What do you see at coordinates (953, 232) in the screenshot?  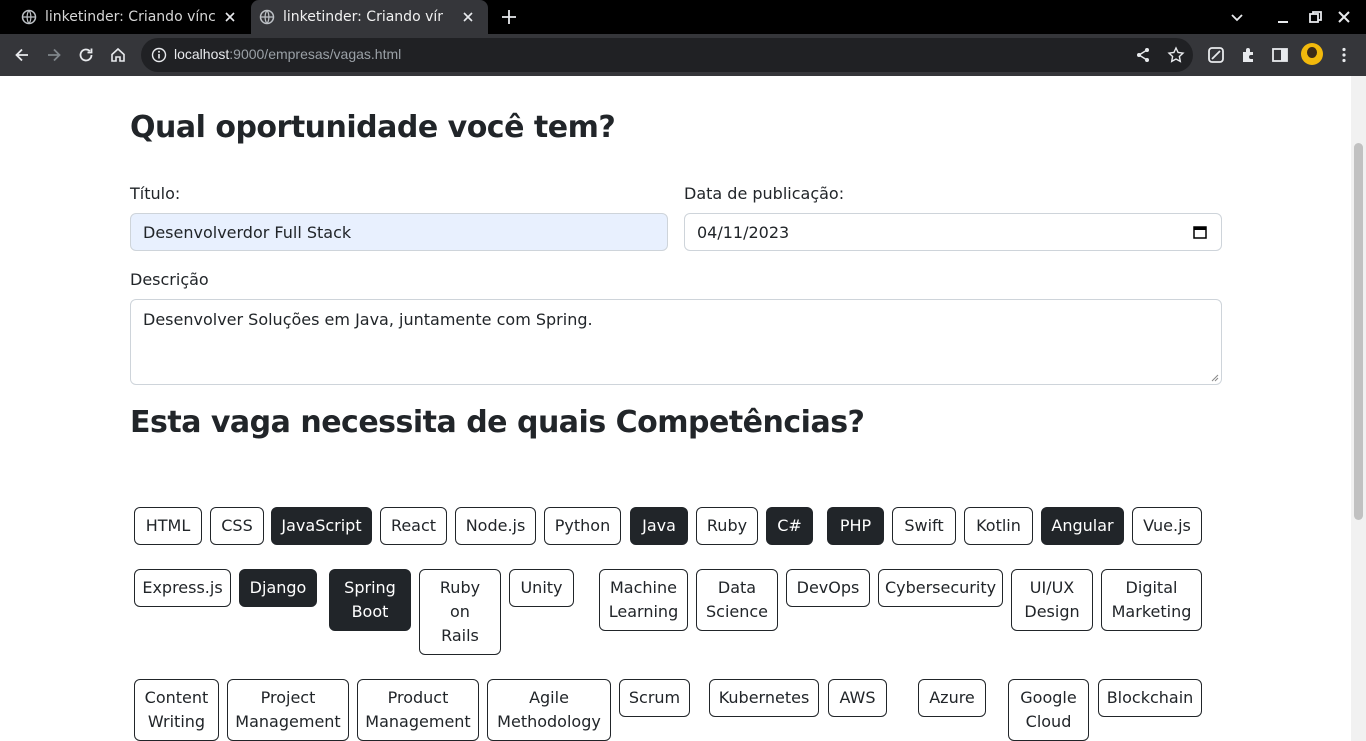 I see `data-publicacao-input: 04/11/2023` at bounding box center [953, 232].